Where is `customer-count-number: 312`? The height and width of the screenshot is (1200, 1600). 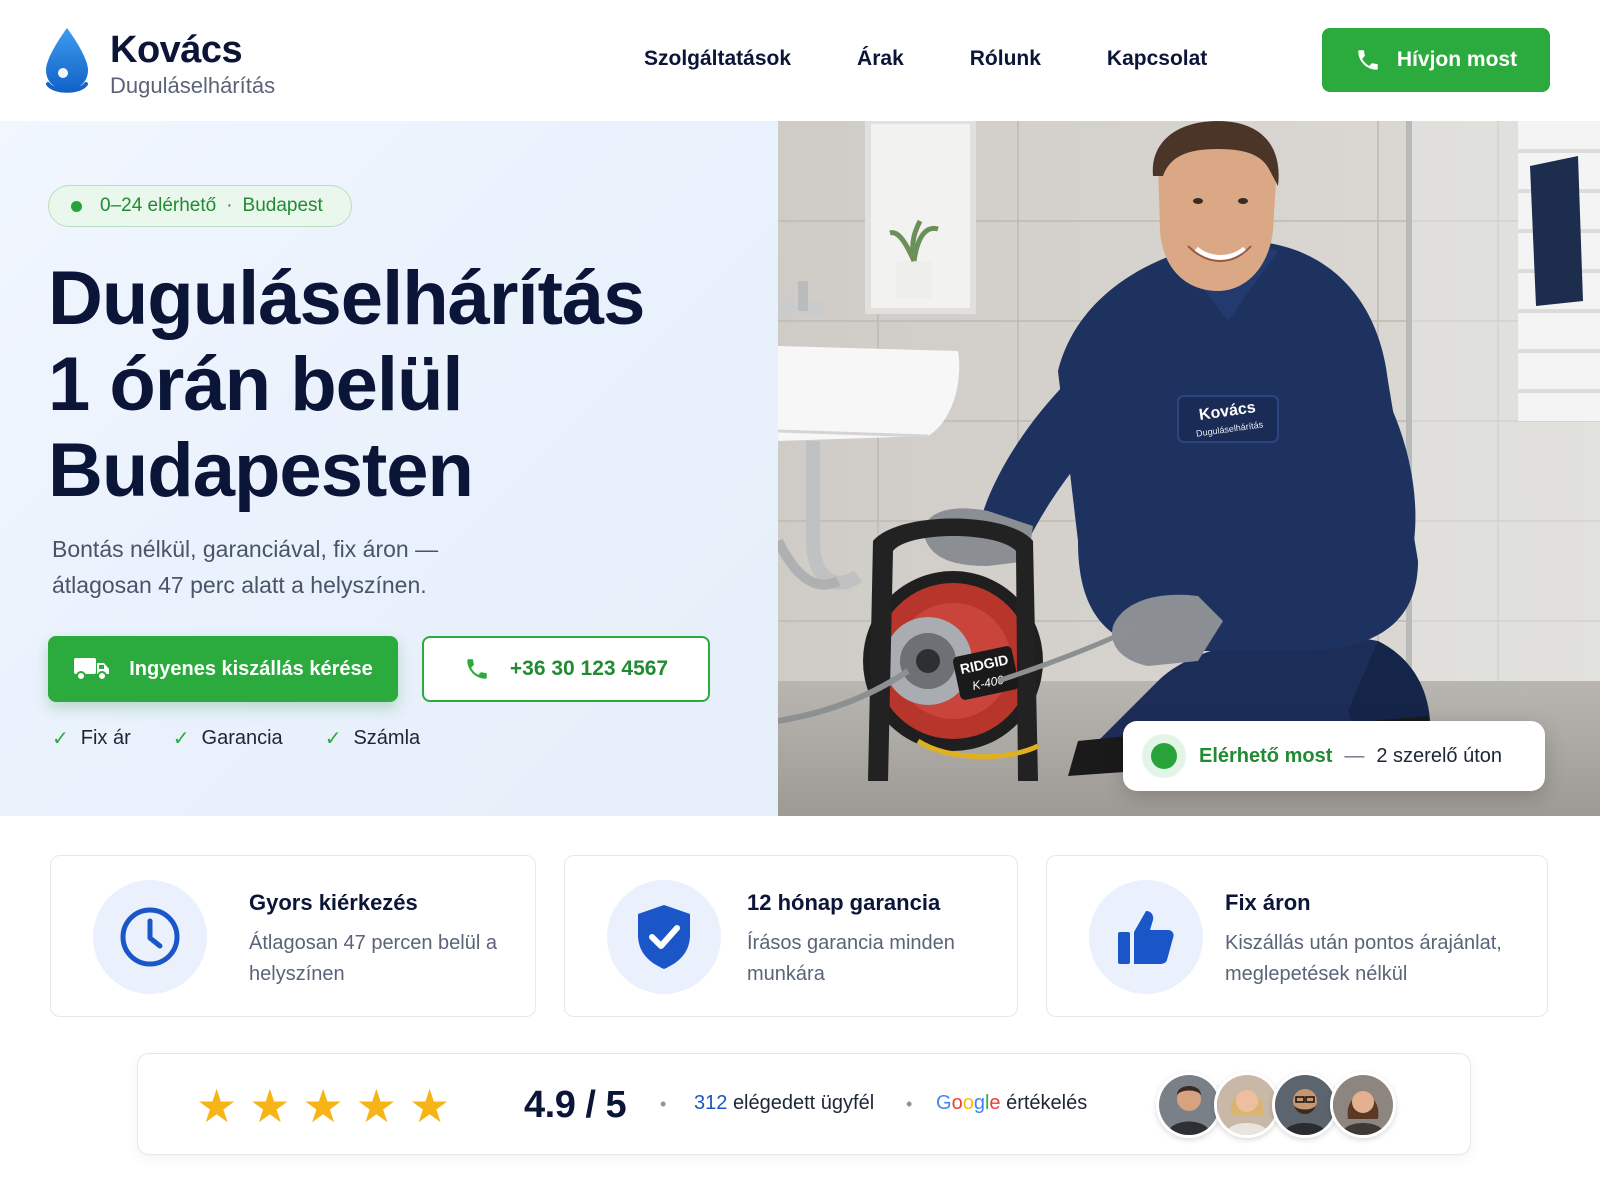
customer-count-number: 312 is located at coordinates (711, 1103).